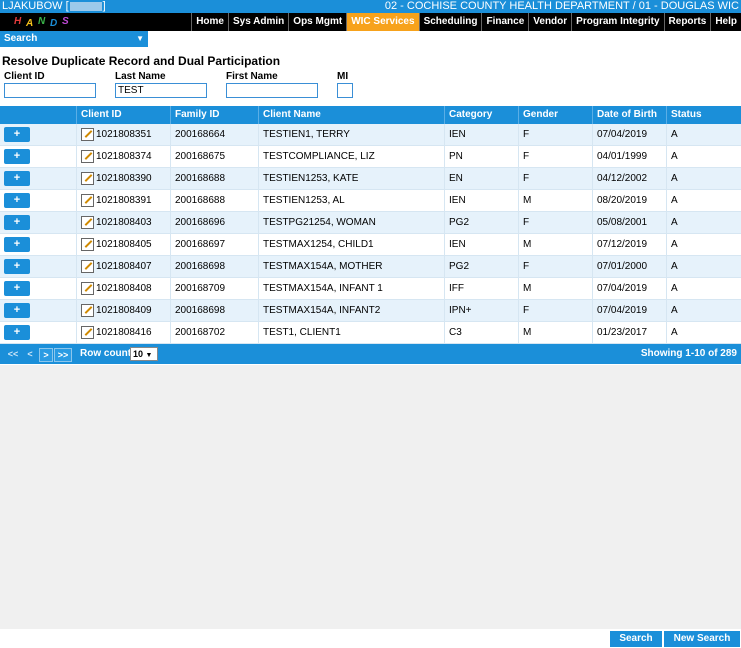  I want to click on client-id-value: 1021808405, so click(124, 244).